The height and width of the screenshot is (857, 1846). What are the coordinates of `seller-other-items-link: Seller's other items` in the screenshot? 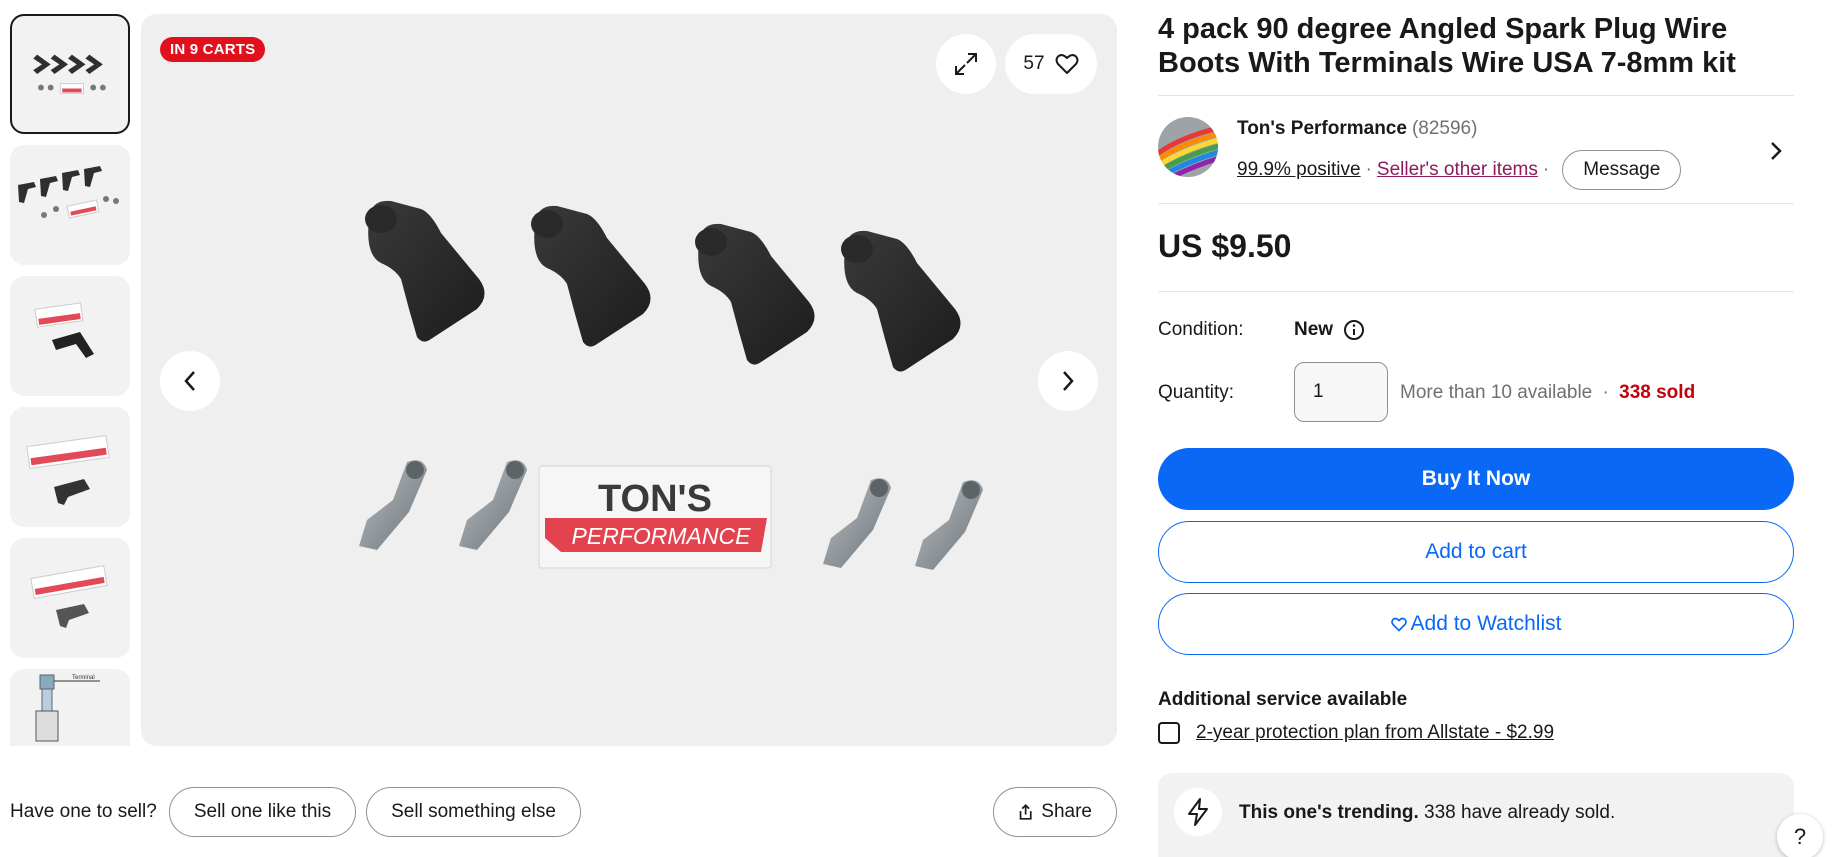 It's located at (1457, 170).